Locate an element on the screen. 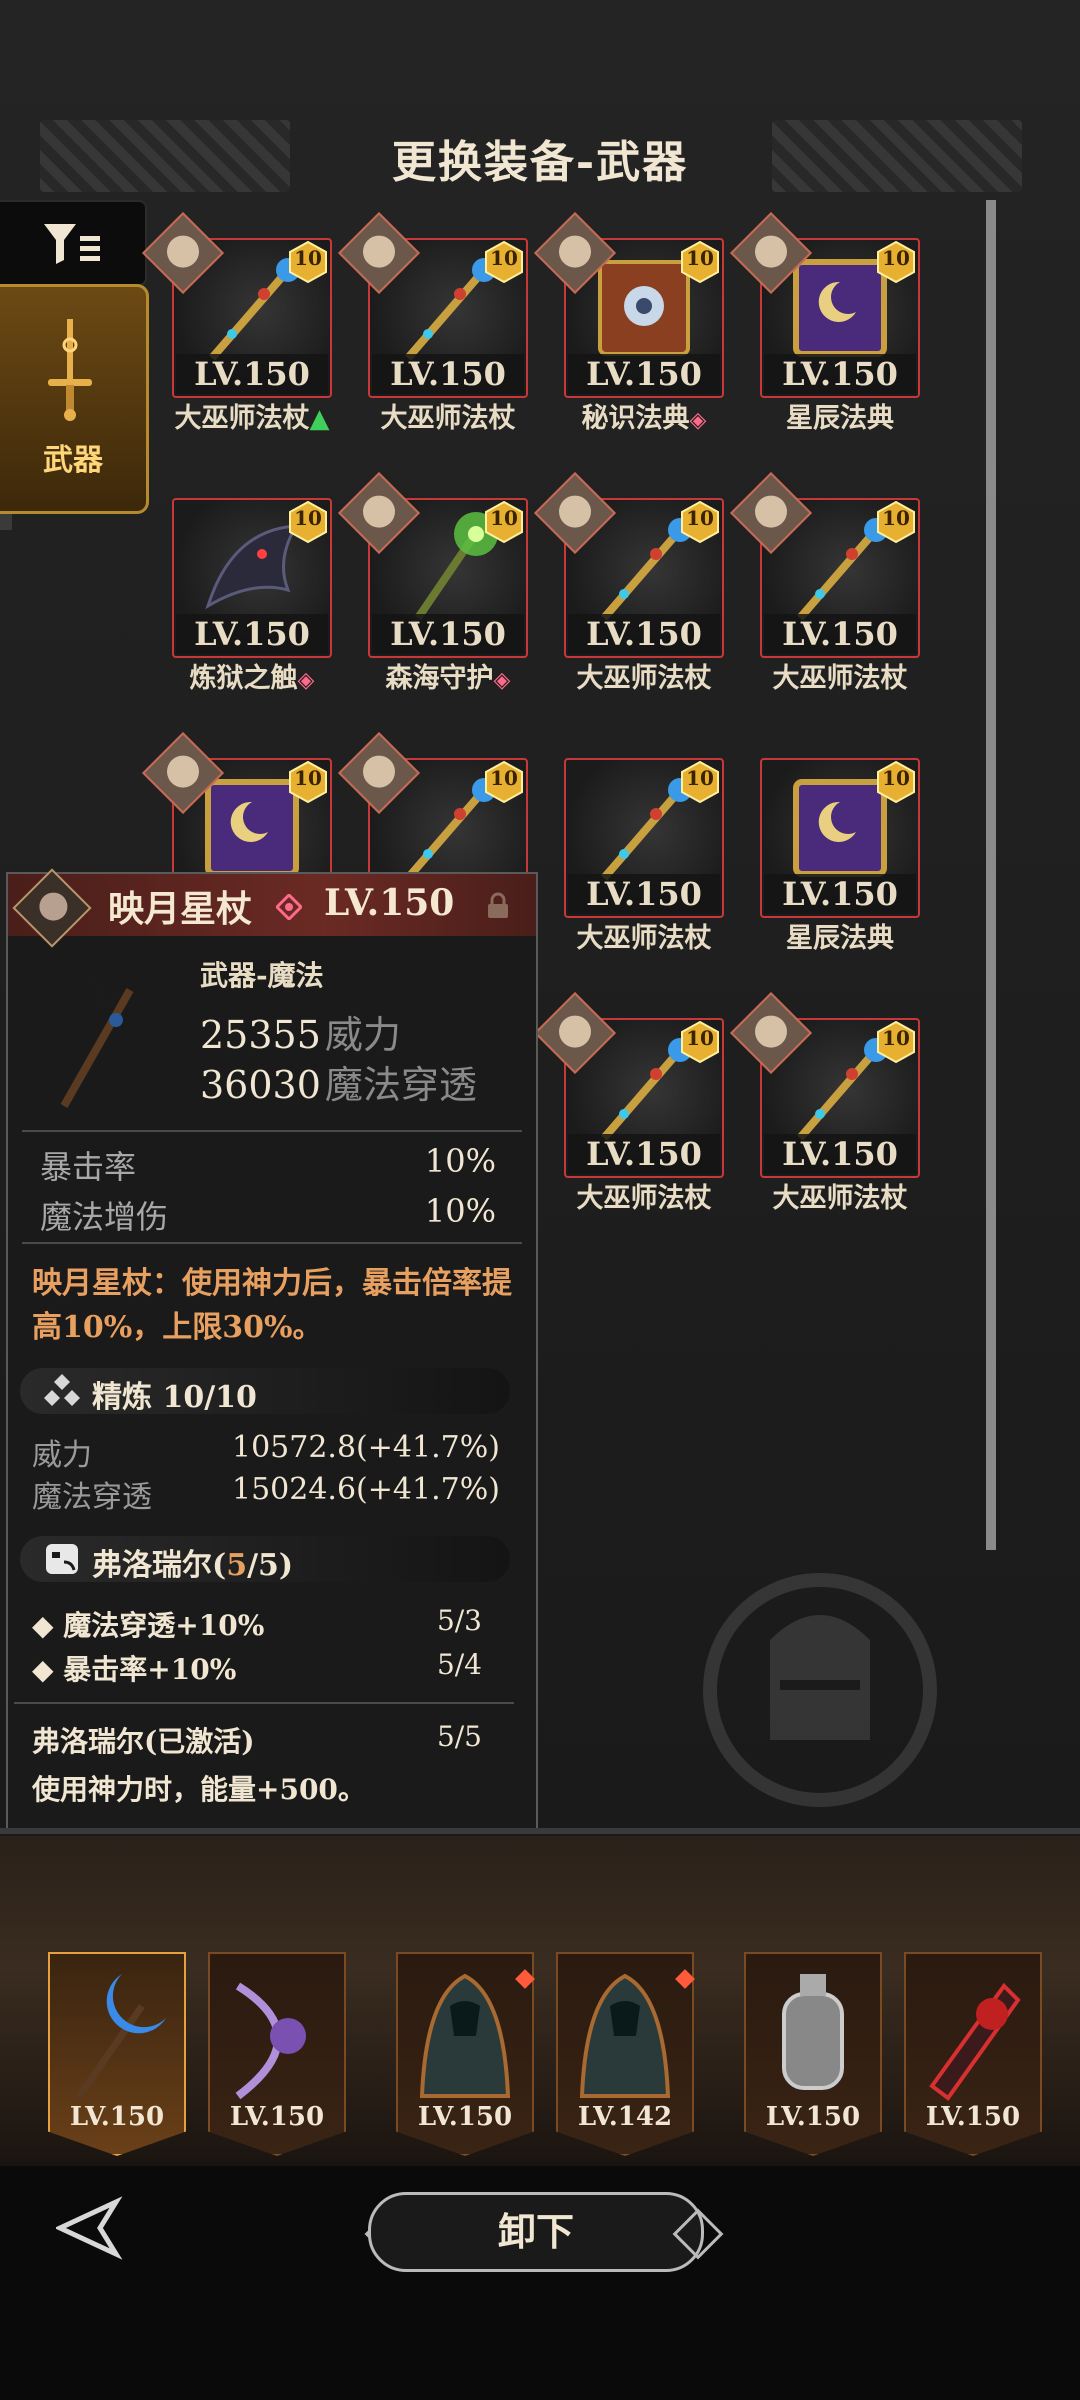 The width and height of the screenshot is (1080, 2400). equipped-slot: LV.142 is located at coordinates (625, 2054).